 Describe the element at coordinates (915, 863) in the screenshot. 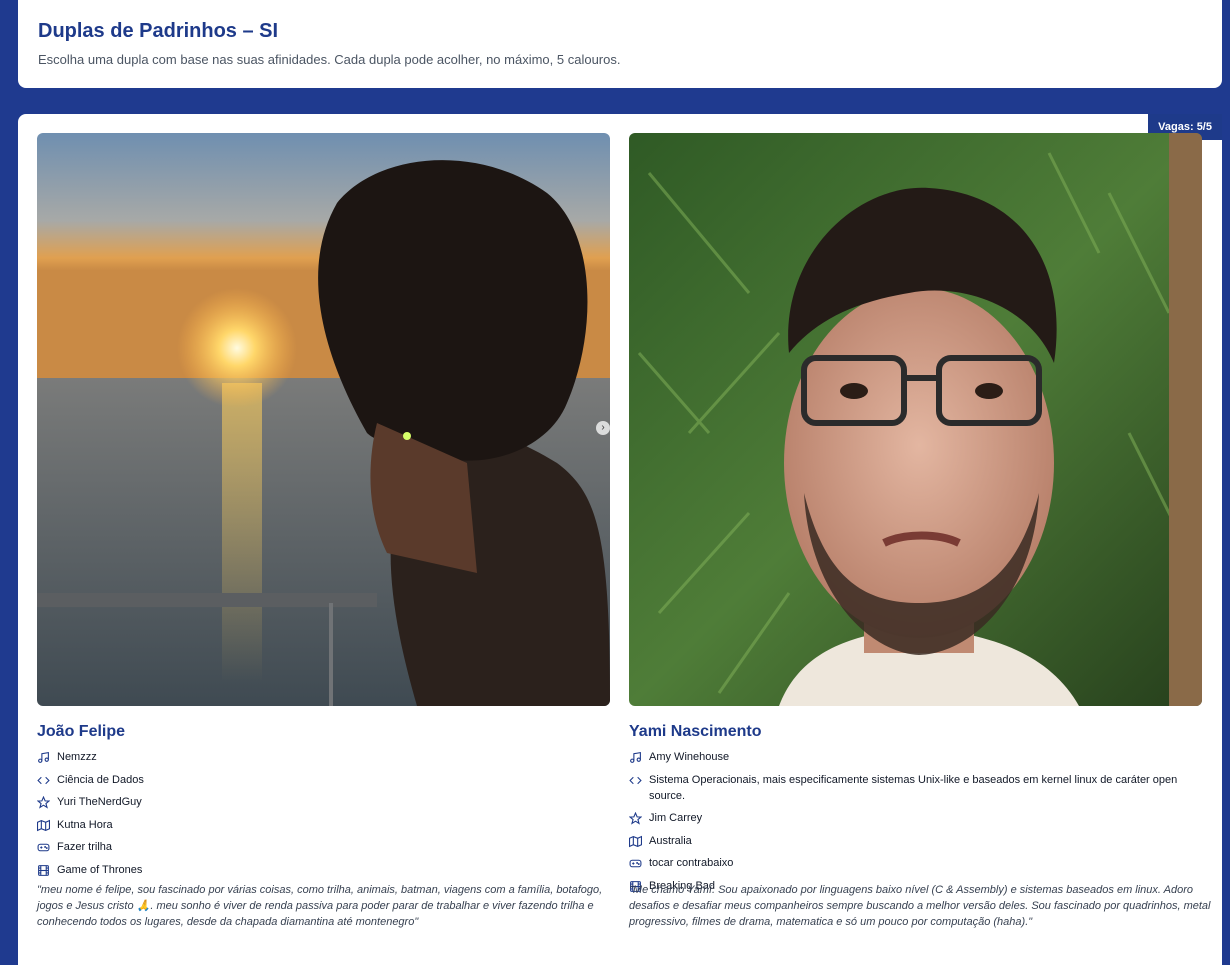

I see `fact-hobby: tocar contrabaixo` at that location.